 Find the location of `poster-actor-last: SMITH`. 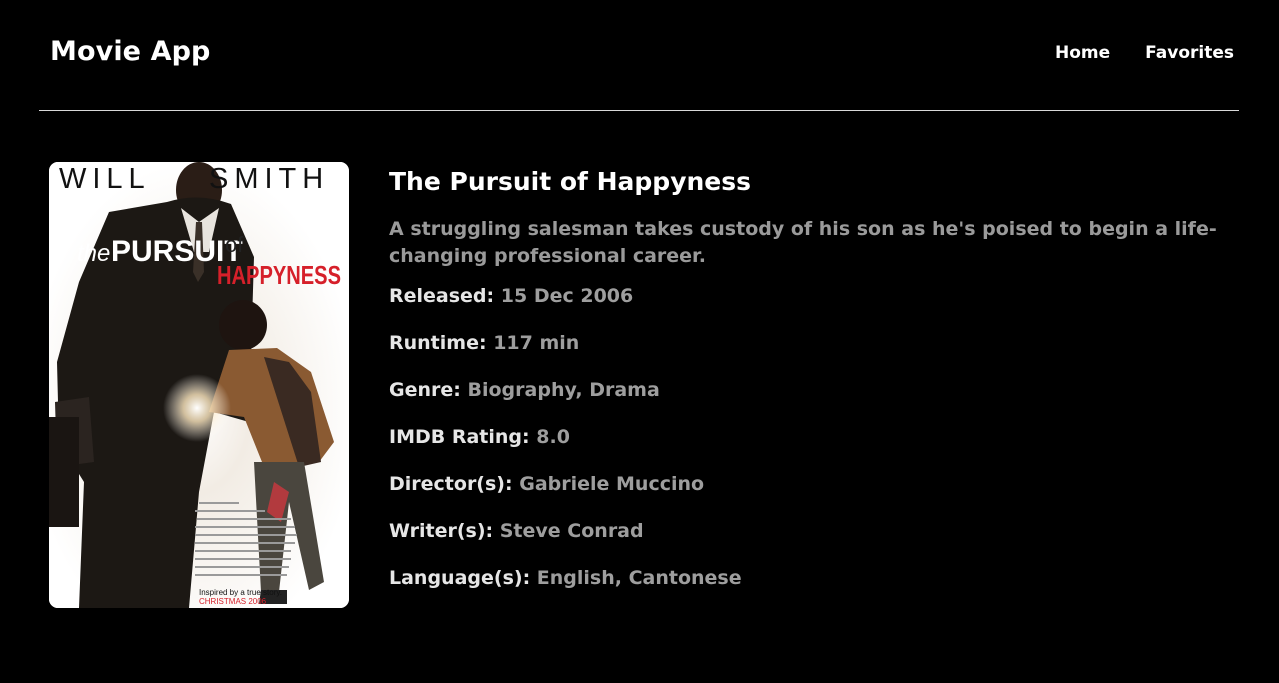

poster-actor-last: SMITH is located at coordinates (269, 179).